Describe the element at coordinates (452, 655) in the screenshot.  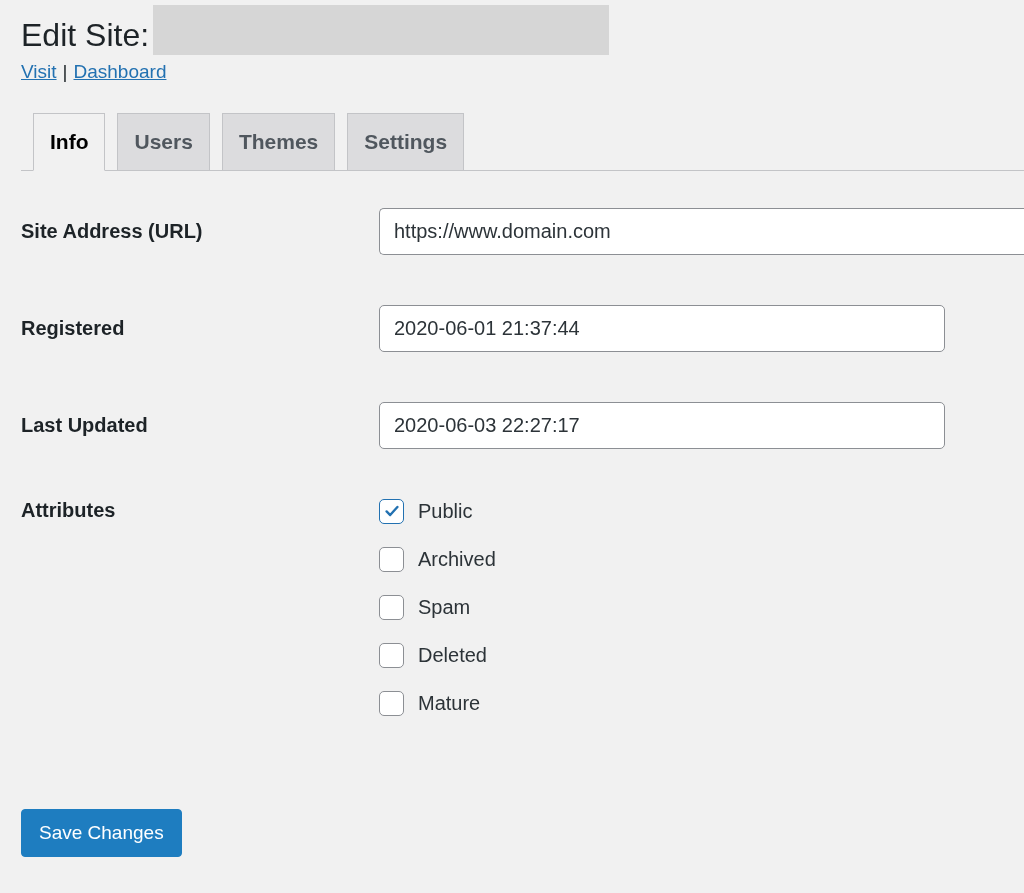
I see `checkbox-label: Deleted` at that location.